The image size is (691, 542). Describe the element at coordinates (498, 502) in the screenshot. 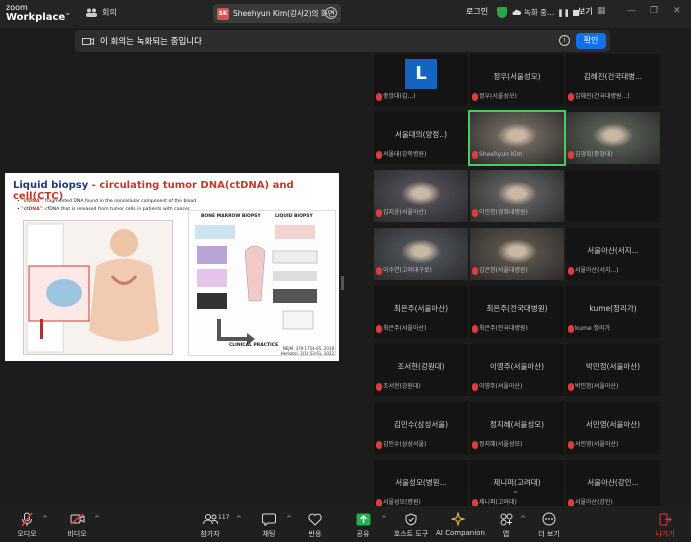

I see `participant-name-label: 제니퍼(고려대)` at that location.